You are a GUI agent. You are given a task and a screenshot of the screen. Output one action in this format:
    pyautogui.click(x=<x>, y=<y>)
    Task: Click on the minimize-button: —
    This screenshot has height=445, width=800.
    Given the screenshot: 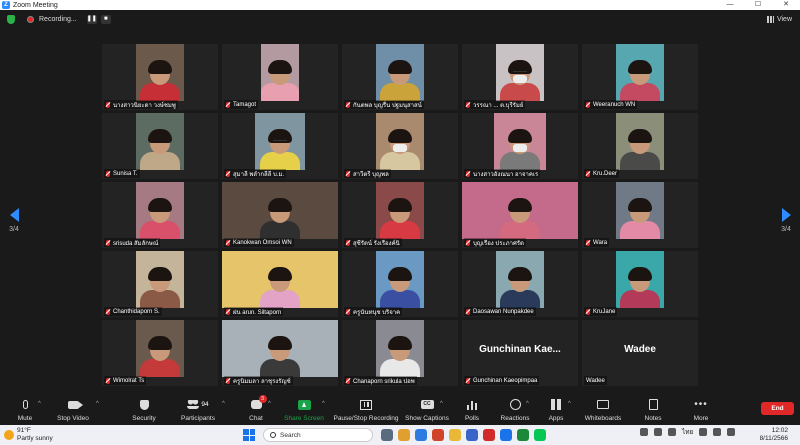 What is the action you would take?
    pyautogui.click(x=730, y=5)
    